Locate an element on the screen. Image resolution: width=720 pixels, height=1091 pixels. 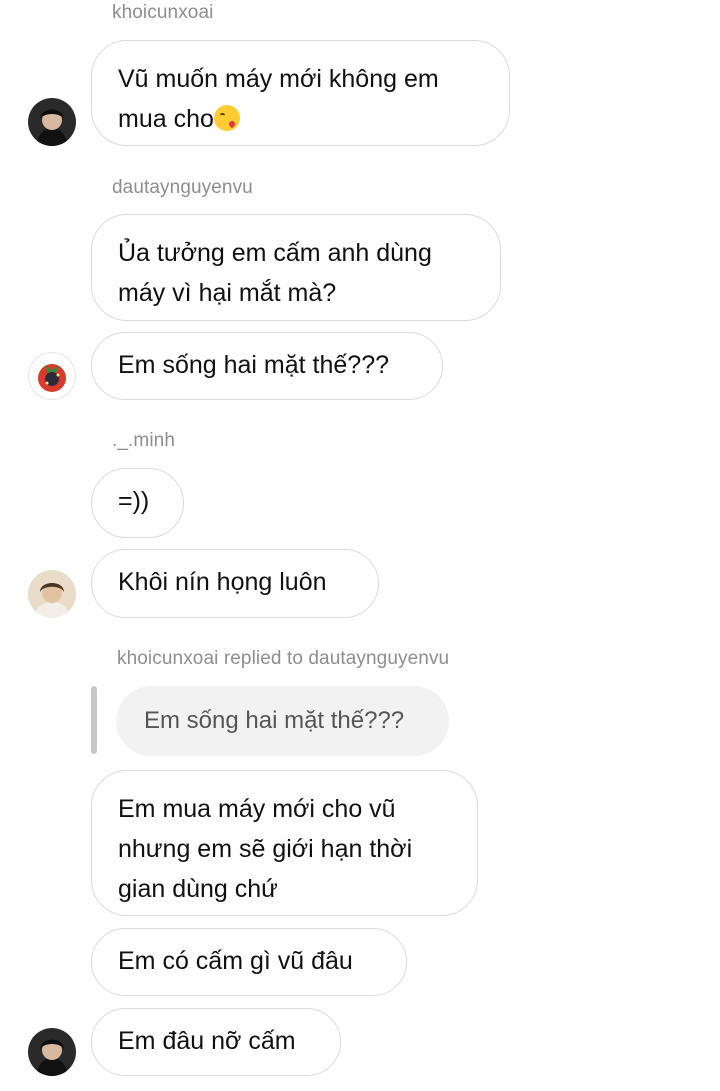
message-line: Vũ muốn máy mới không em is located at coordinates (278, 79).